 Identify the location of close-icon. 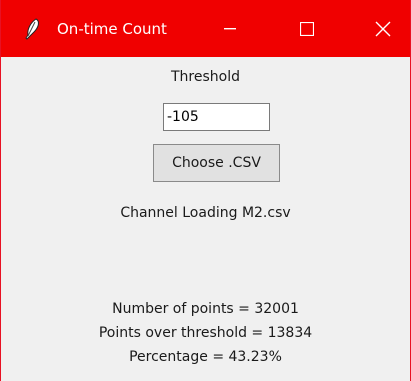
(383, 28).